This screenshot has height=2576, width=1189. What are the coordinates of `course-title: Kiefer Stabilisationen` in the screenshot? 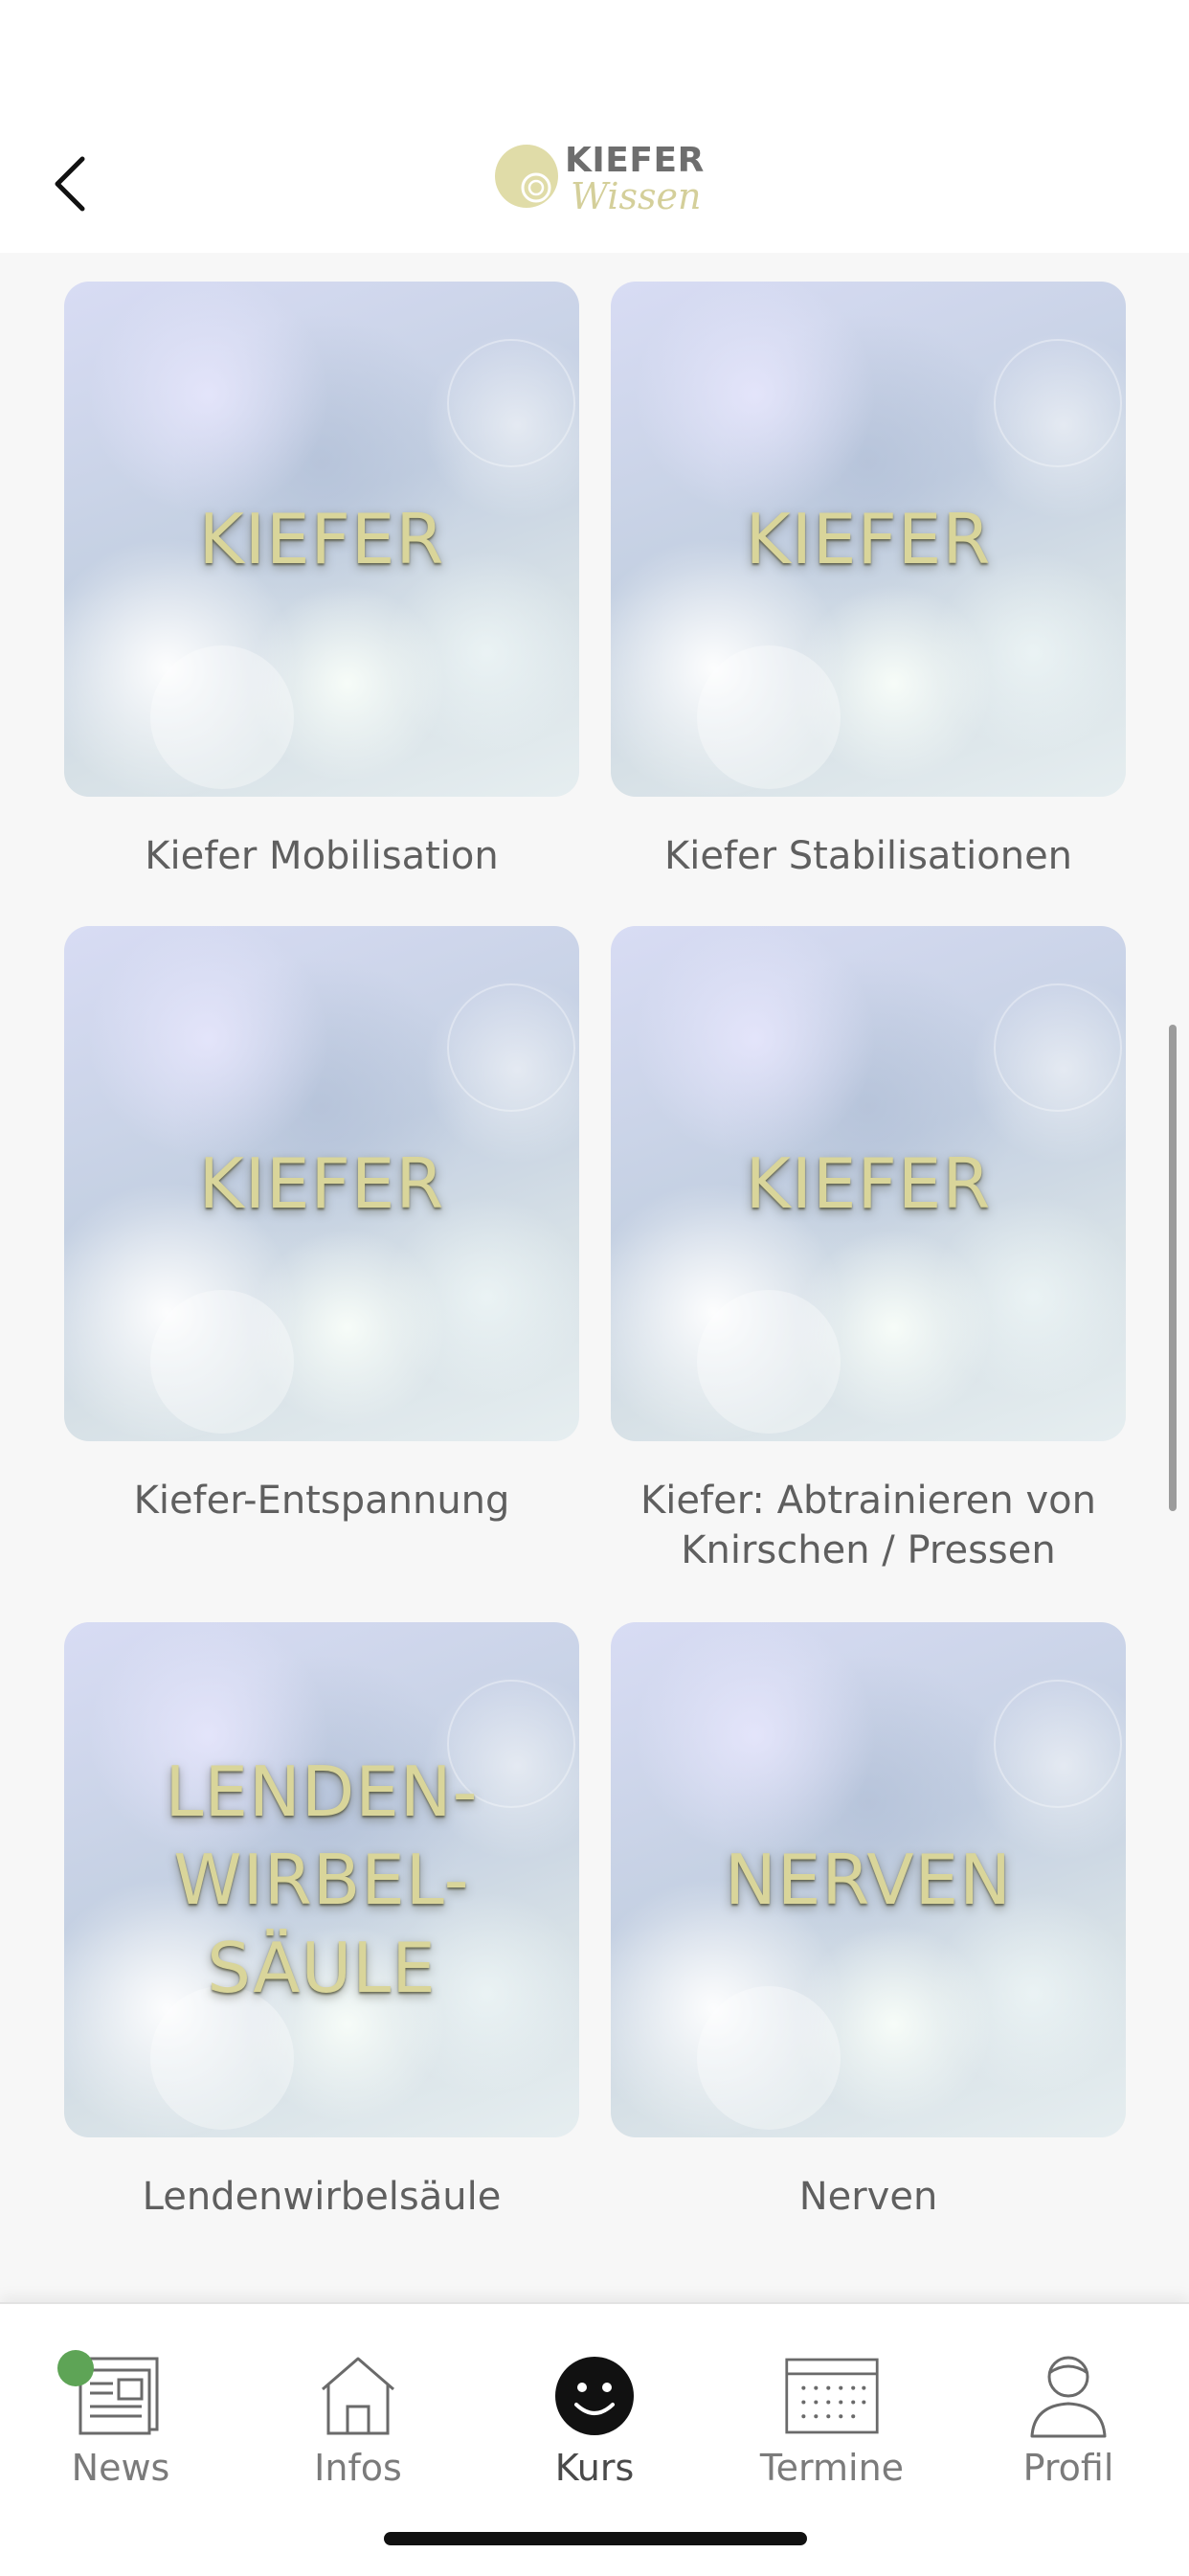 It's located at (868, 856).